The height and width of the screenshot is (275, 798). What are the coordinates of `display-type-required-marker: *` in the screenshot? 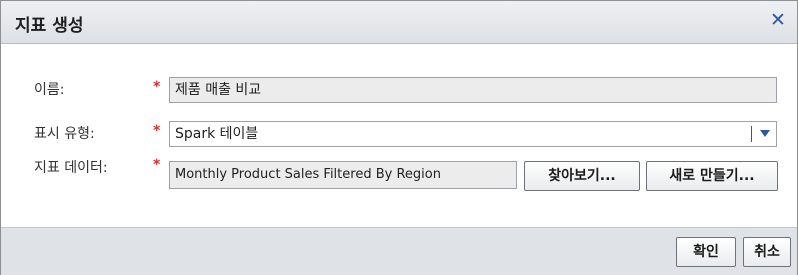 It's located at (157, 131).